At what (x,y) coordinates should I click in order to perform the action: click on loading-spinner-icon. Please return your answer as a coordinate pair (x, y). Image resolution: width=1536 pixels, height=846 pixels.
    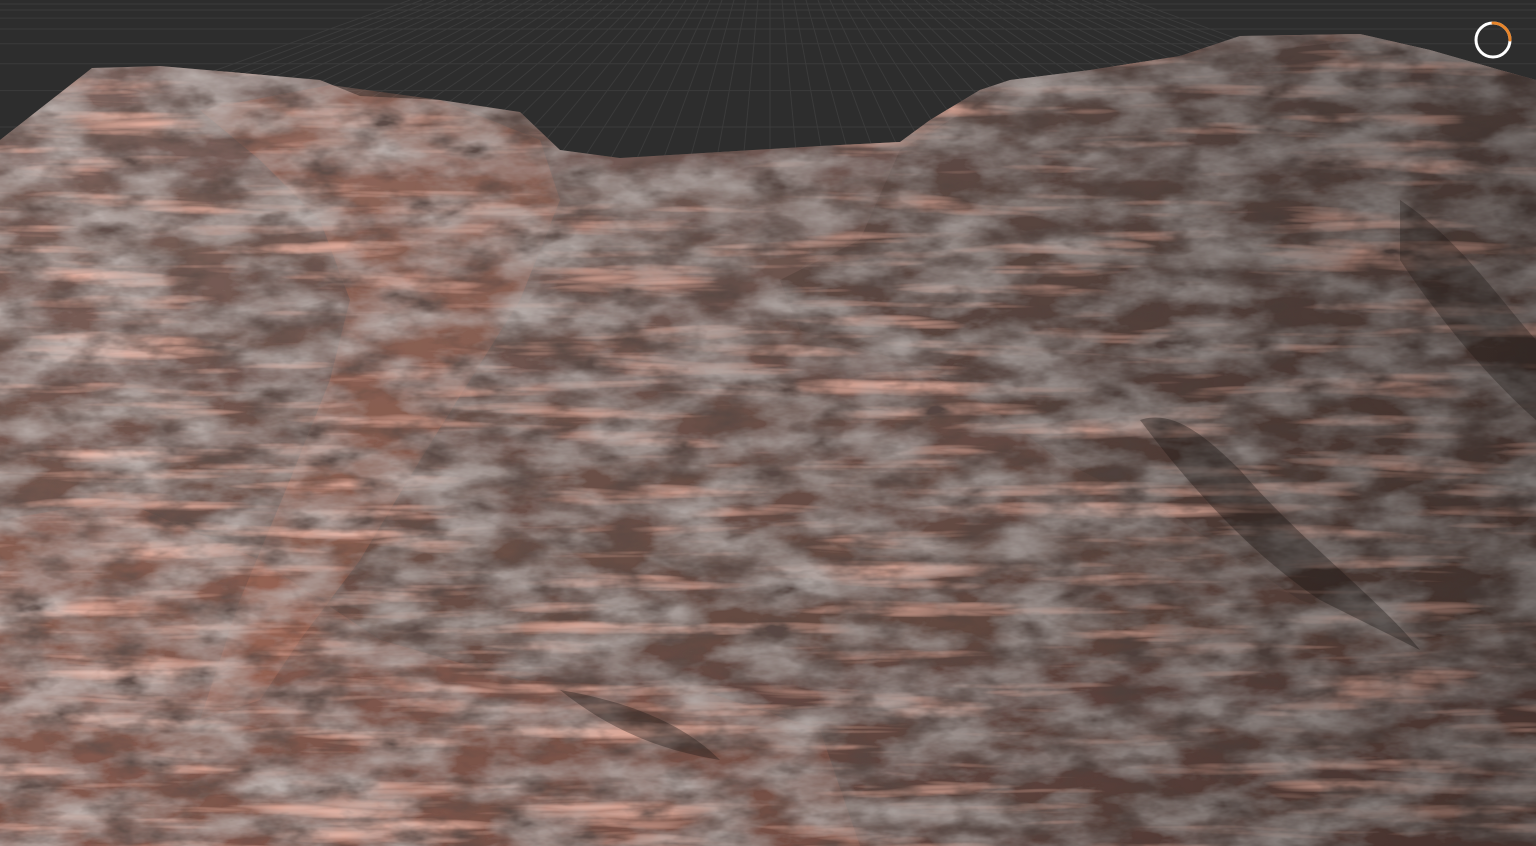
    Looking at the image, I should click on (1493, 40).